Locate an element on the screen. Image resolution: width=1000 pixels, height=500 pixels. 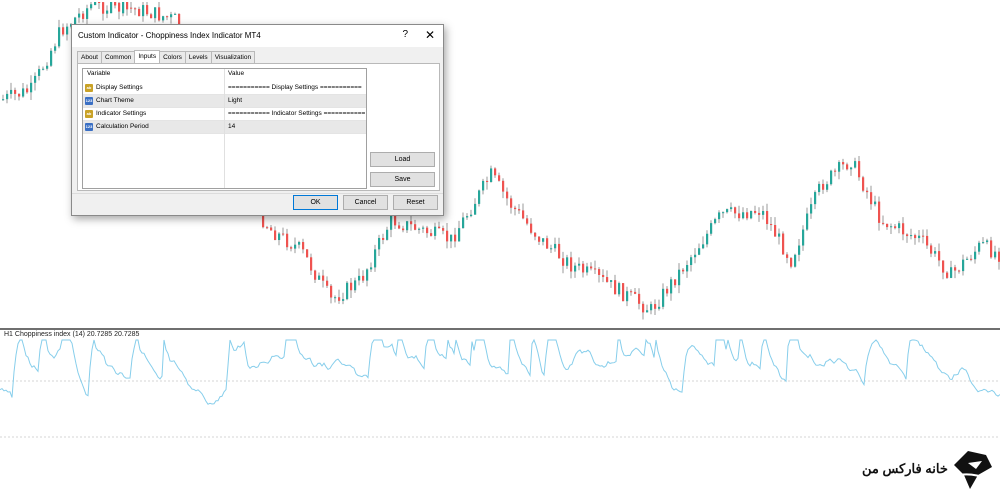
load-button: Load is located at coordinates (402, 159).